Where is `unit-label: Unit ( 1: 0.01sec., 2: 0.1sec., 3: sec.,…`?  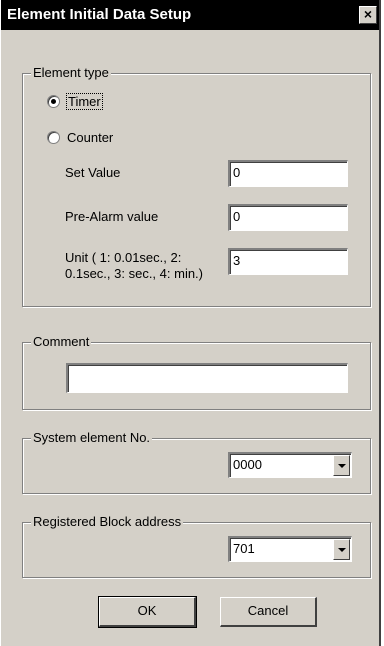 unit-label: Unit ( 1: 0.01sec., 2: 0.1sec., 3: sec.,… is located at coordinates (134, 265).